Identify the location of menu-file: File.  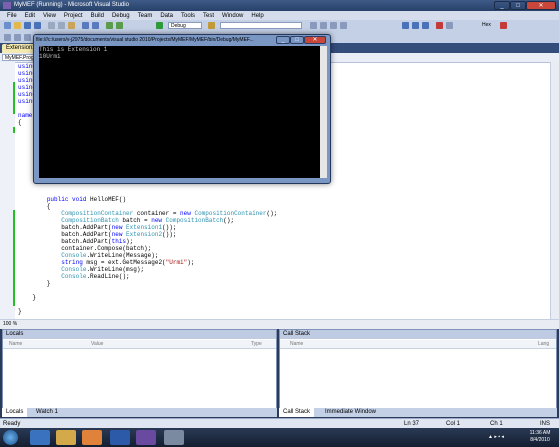
(12, 15).